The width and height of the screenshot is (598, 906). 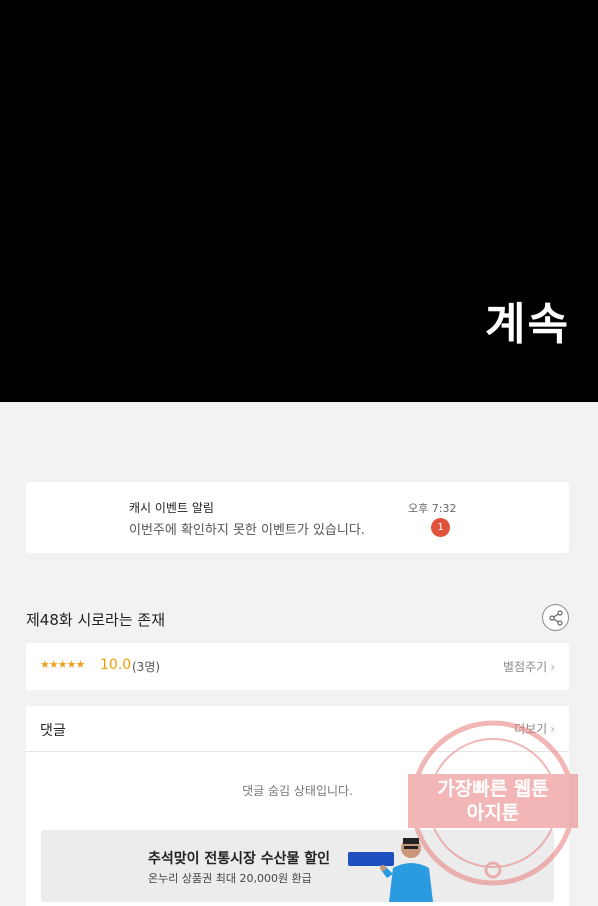 I want to click on rate-button: 별점주기 ›, so click(x=529, y=666).